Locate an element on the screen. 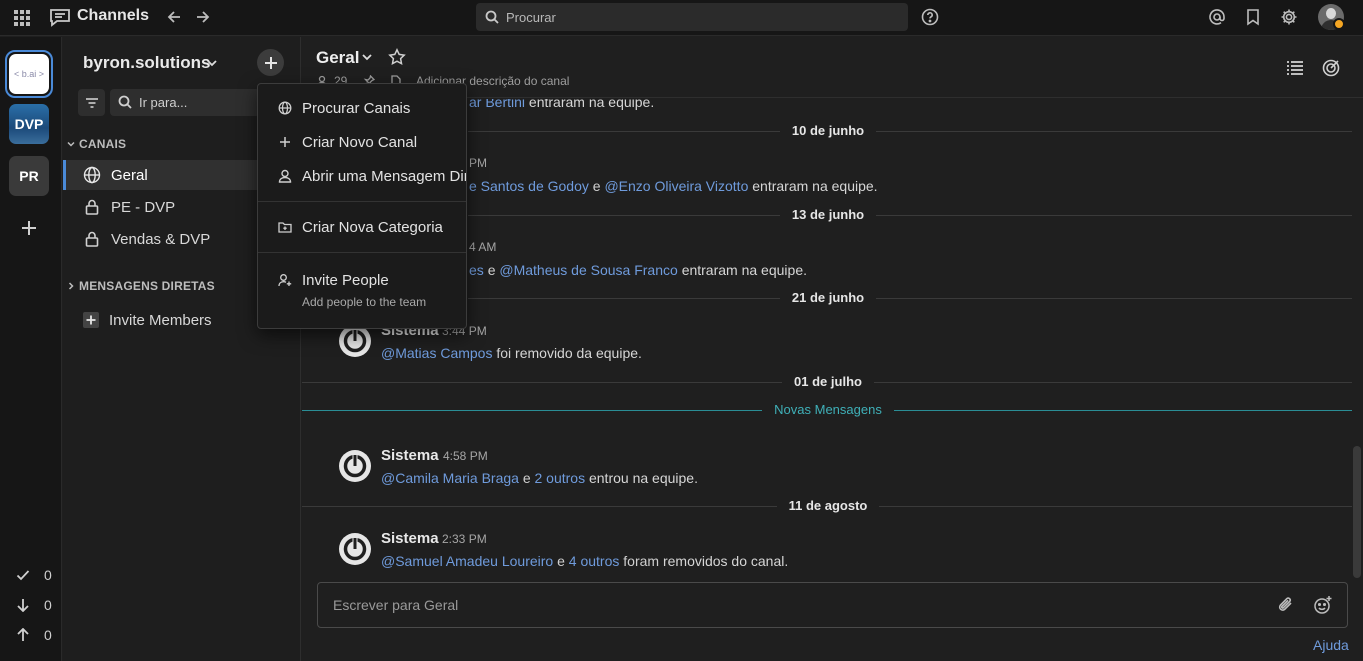  attachment-paperclip-icon is located at coordinates (1286, 605).